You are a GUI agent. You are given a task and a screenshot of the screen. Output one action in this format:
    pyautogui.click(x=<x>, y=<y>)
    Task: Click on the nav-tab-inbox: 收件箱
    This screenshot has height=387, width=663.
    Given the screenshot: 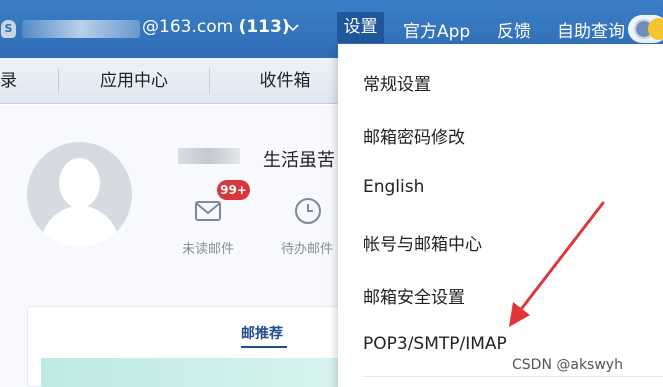 What is the action you would take?
    pyautogui.click(x=285, y=81)
    